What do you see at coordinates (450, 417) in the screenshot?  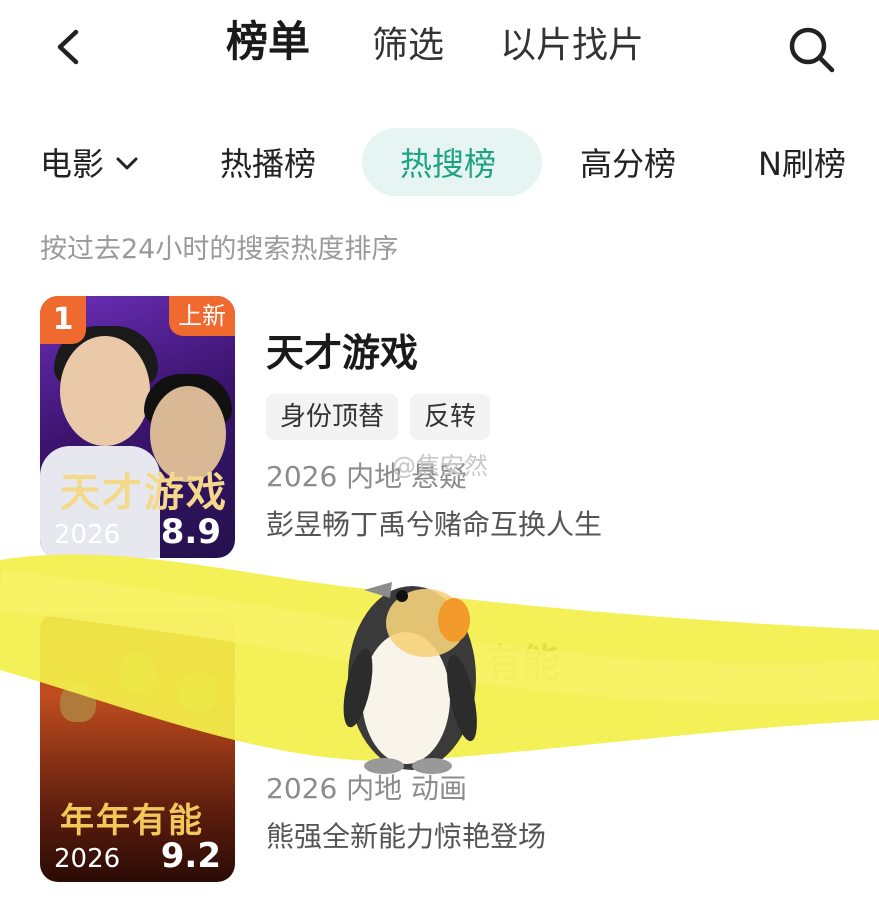 I see `tag: 反转` at bounding box center [450, 417].